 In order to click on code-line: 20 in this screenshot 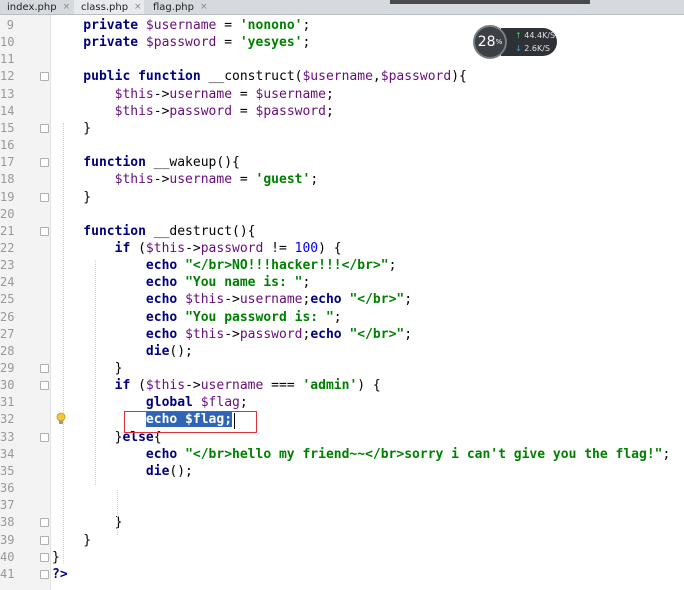, I will do `click(342, 214)`.